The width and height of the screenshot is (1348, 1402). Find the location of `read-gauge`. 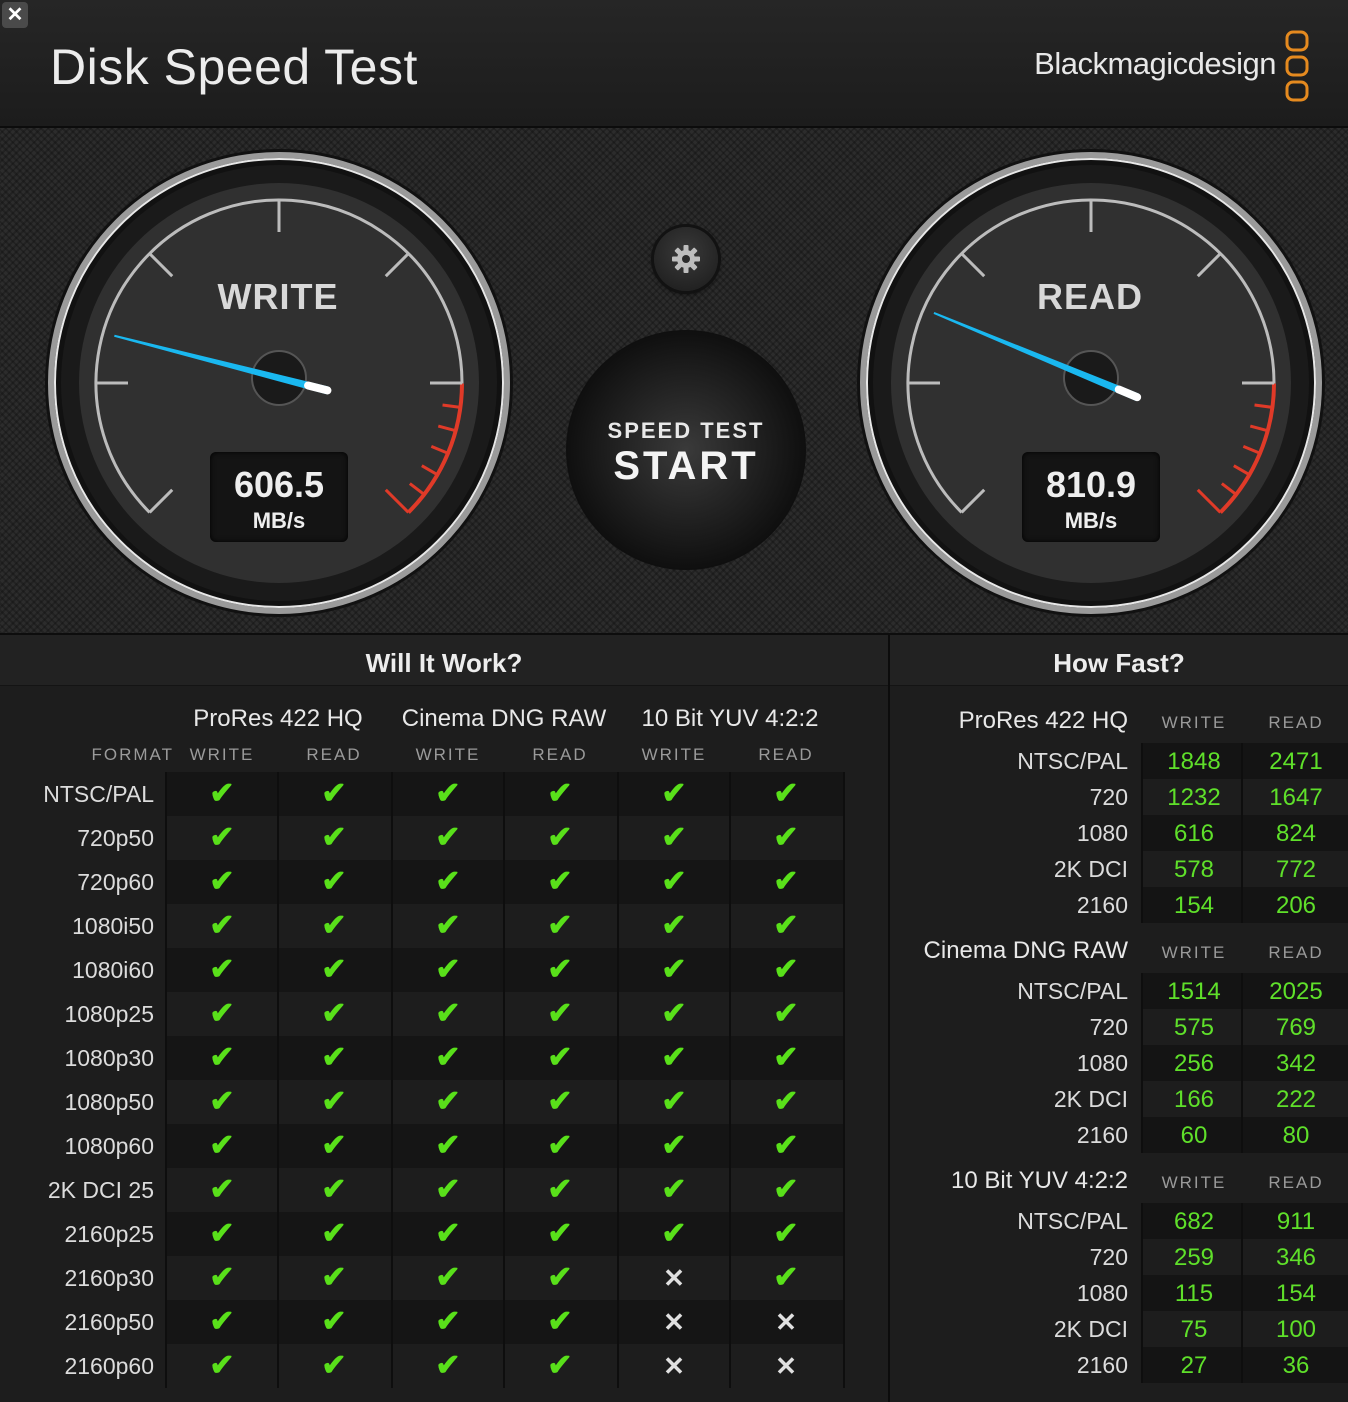

read-gauge is located at coordinates (1091, 383).